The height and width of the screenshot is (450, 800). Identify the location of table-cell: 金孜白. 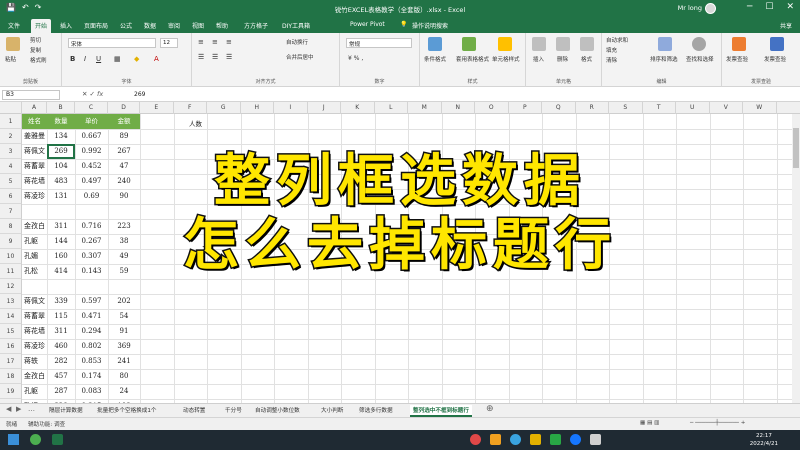
(34, 376).